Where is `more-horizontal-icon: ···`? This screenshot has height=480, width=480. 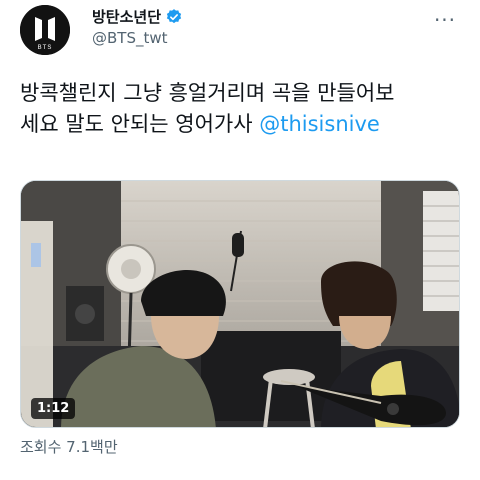 more-horizontal-icon: ··· is located at coordinates (445, 20).